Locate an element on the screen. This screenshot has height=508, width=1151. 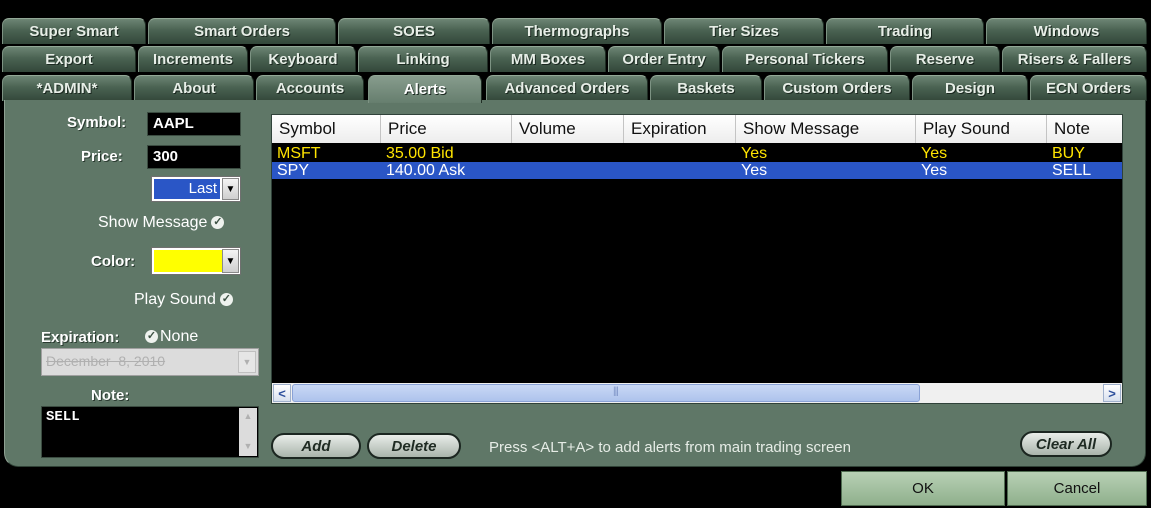
table-row: SPY 140.00 Ask Yes Yes SELL is located at coordinates (697, 170).